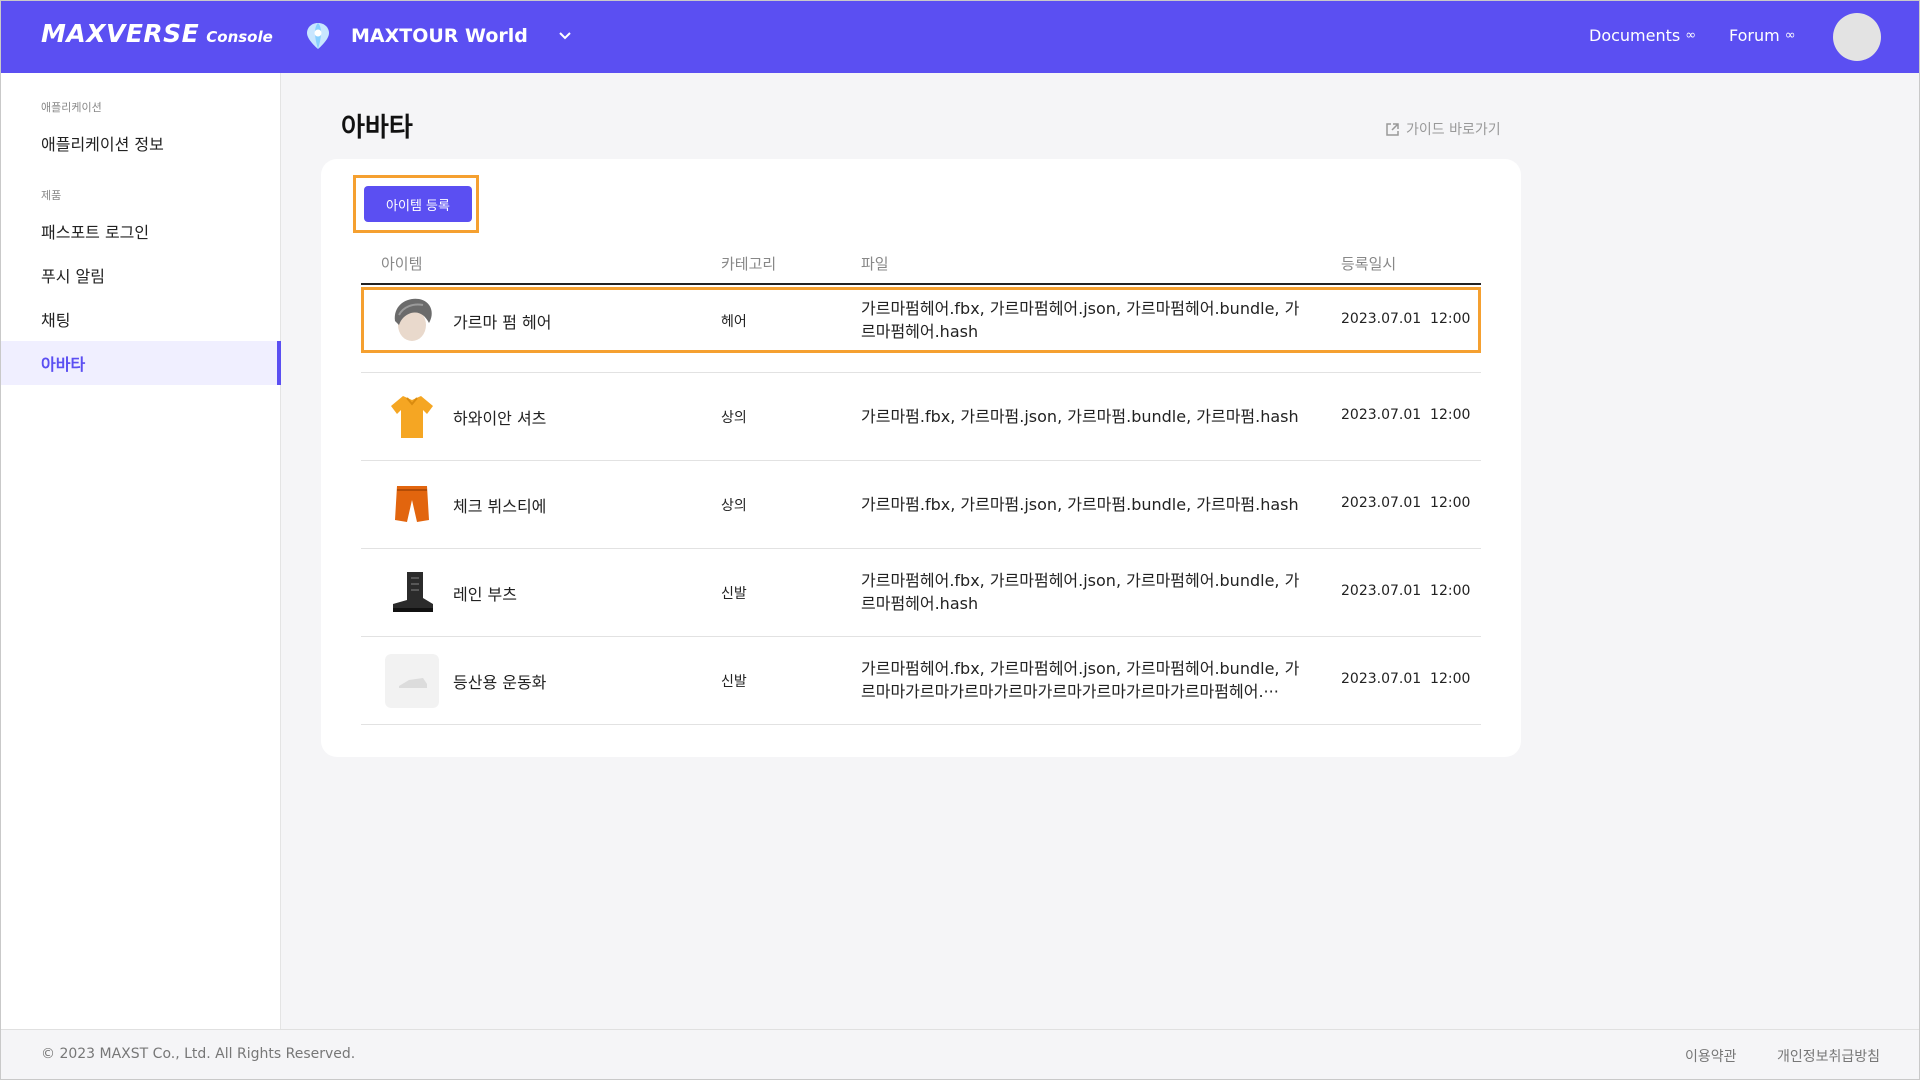  I want to click on column-header-date: 등록일시, so click(1369, 264).